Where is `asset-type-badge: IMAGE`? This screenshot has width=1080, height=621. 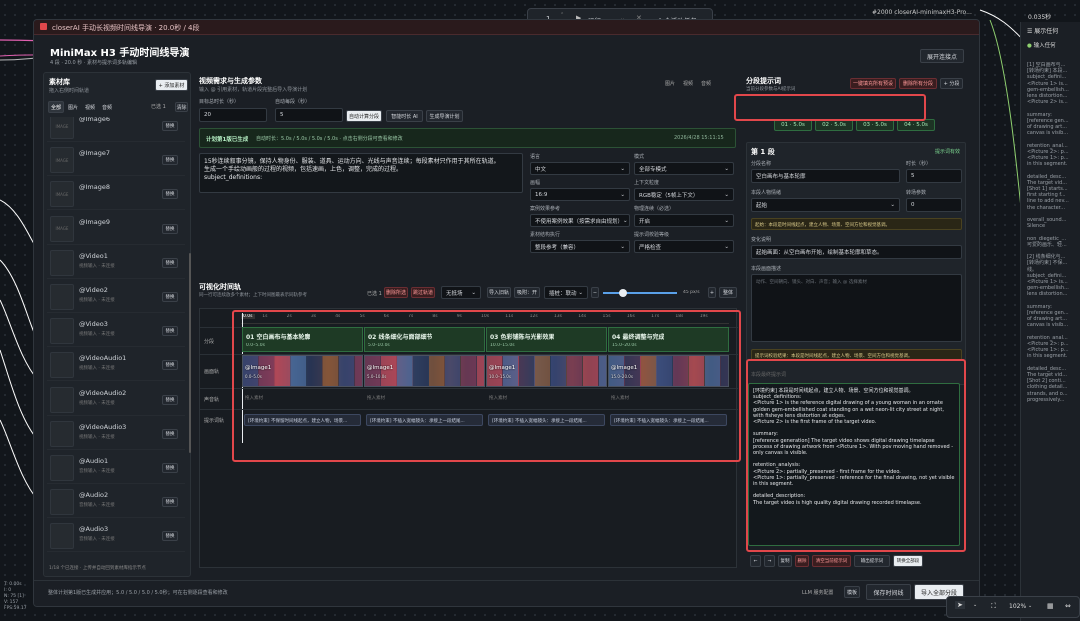 asset-type-badge: IMAGE is located at coordinates (62, 126).